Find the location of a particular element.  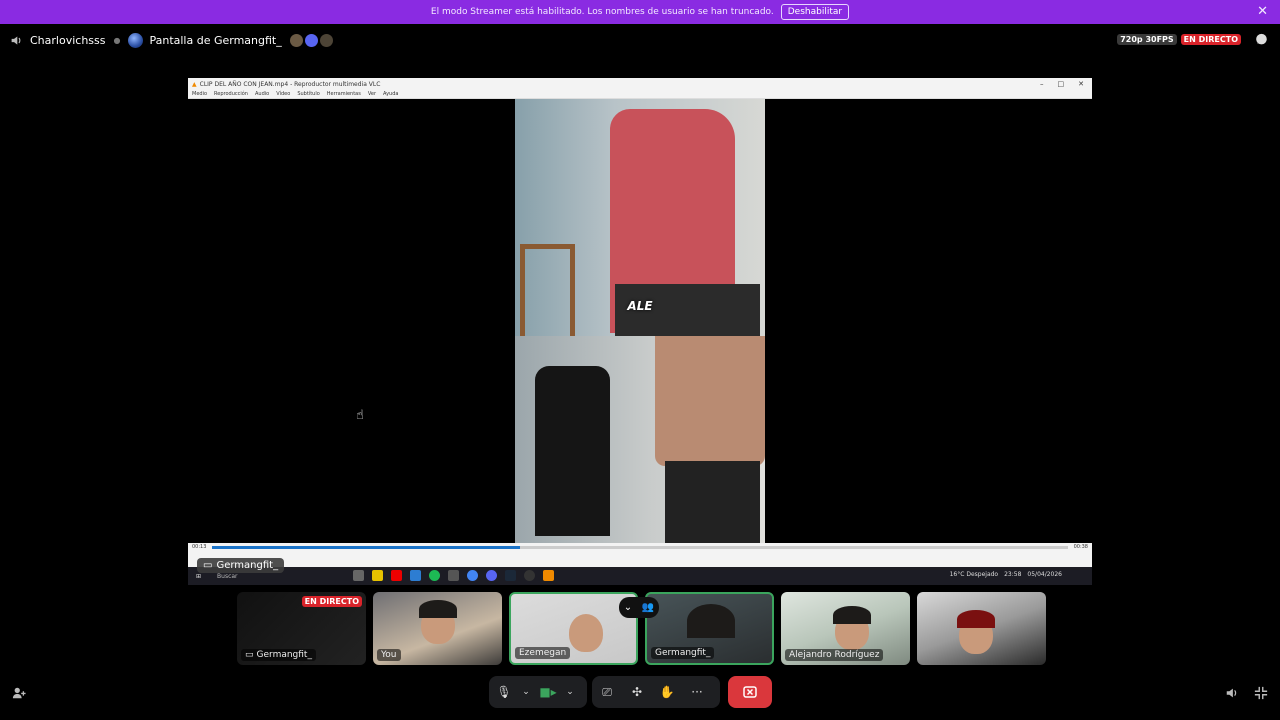

clock-date: 05/04/2026 is located at coordinates (1044, 574).